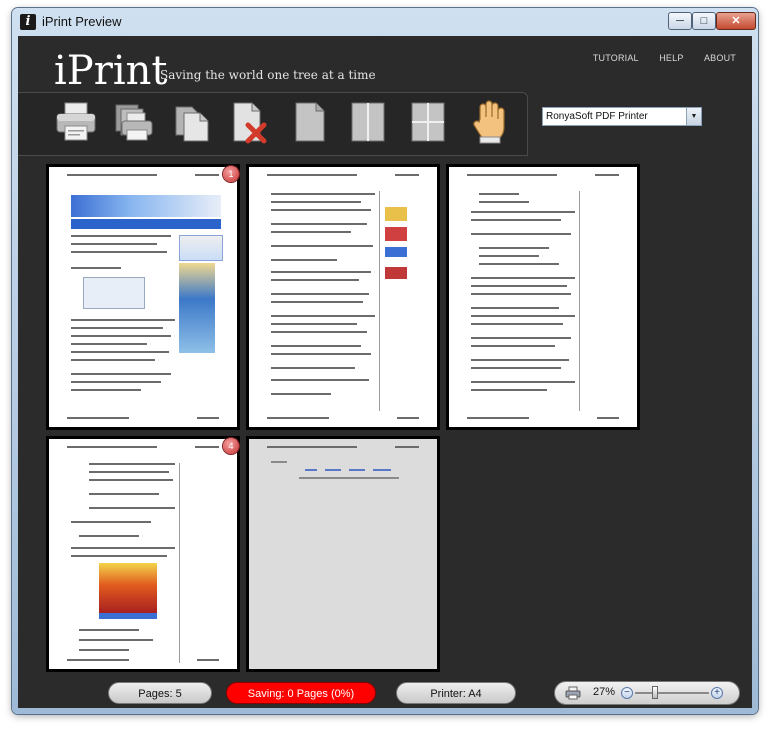 Image resolution: width=769 pixels, height=729 pixels. What do you see at coordinates (385, 22) in the screenshot?
I see `title-bar: i iPrint Preview ─ □ ✕` at bounding box center [385, 22].